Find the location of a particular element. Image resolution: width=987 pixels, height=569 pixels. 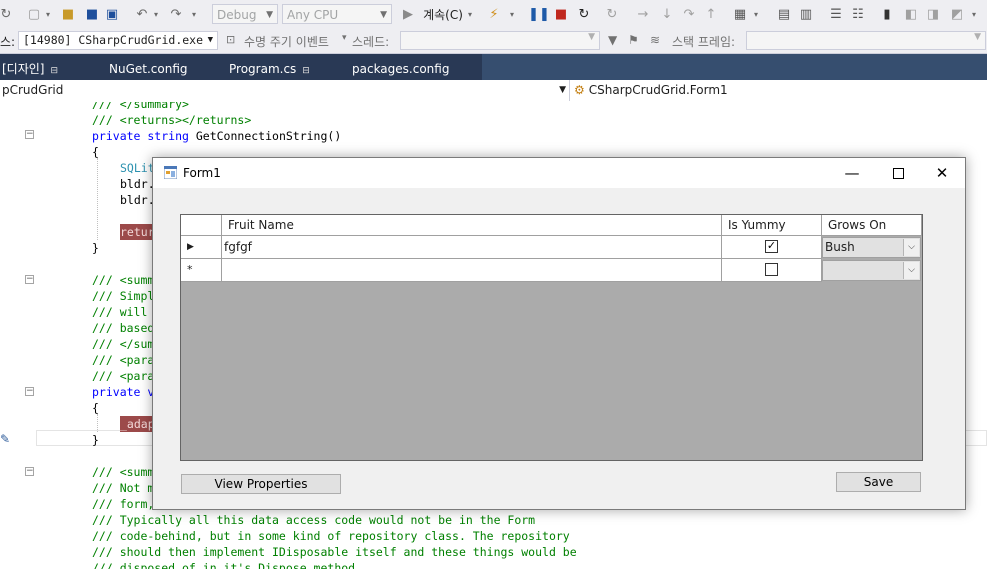

tab-designer: [디자인] ⊟ is located at coordinates (30, 67).